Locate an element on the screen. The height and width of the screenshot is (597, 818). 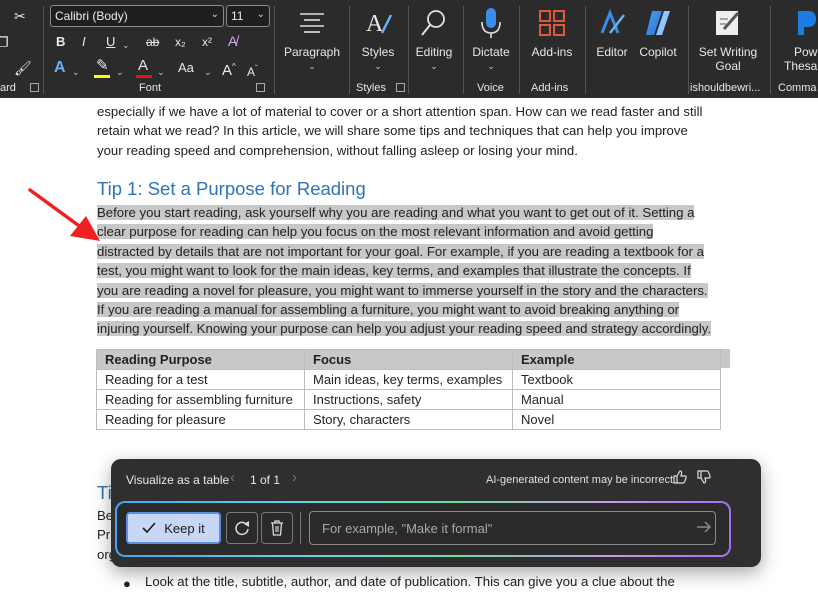
power-thesaurus-label-1: Powe is located at coordinates (806, 52).